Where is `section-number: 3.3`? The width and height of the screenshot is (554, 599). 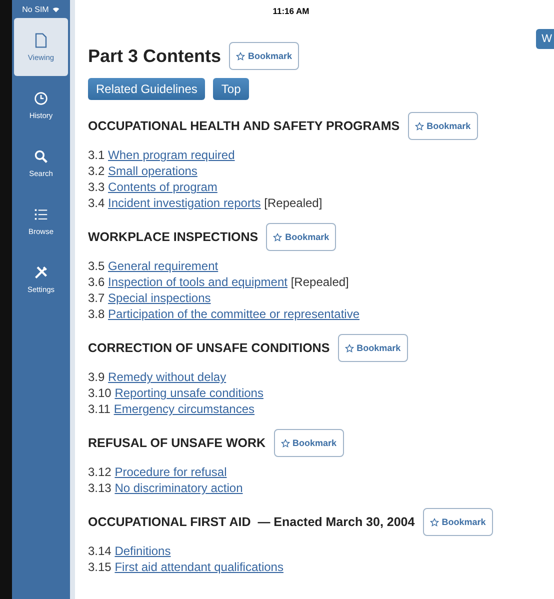
section-number: 3.3 is located at coordinates (96, 187).